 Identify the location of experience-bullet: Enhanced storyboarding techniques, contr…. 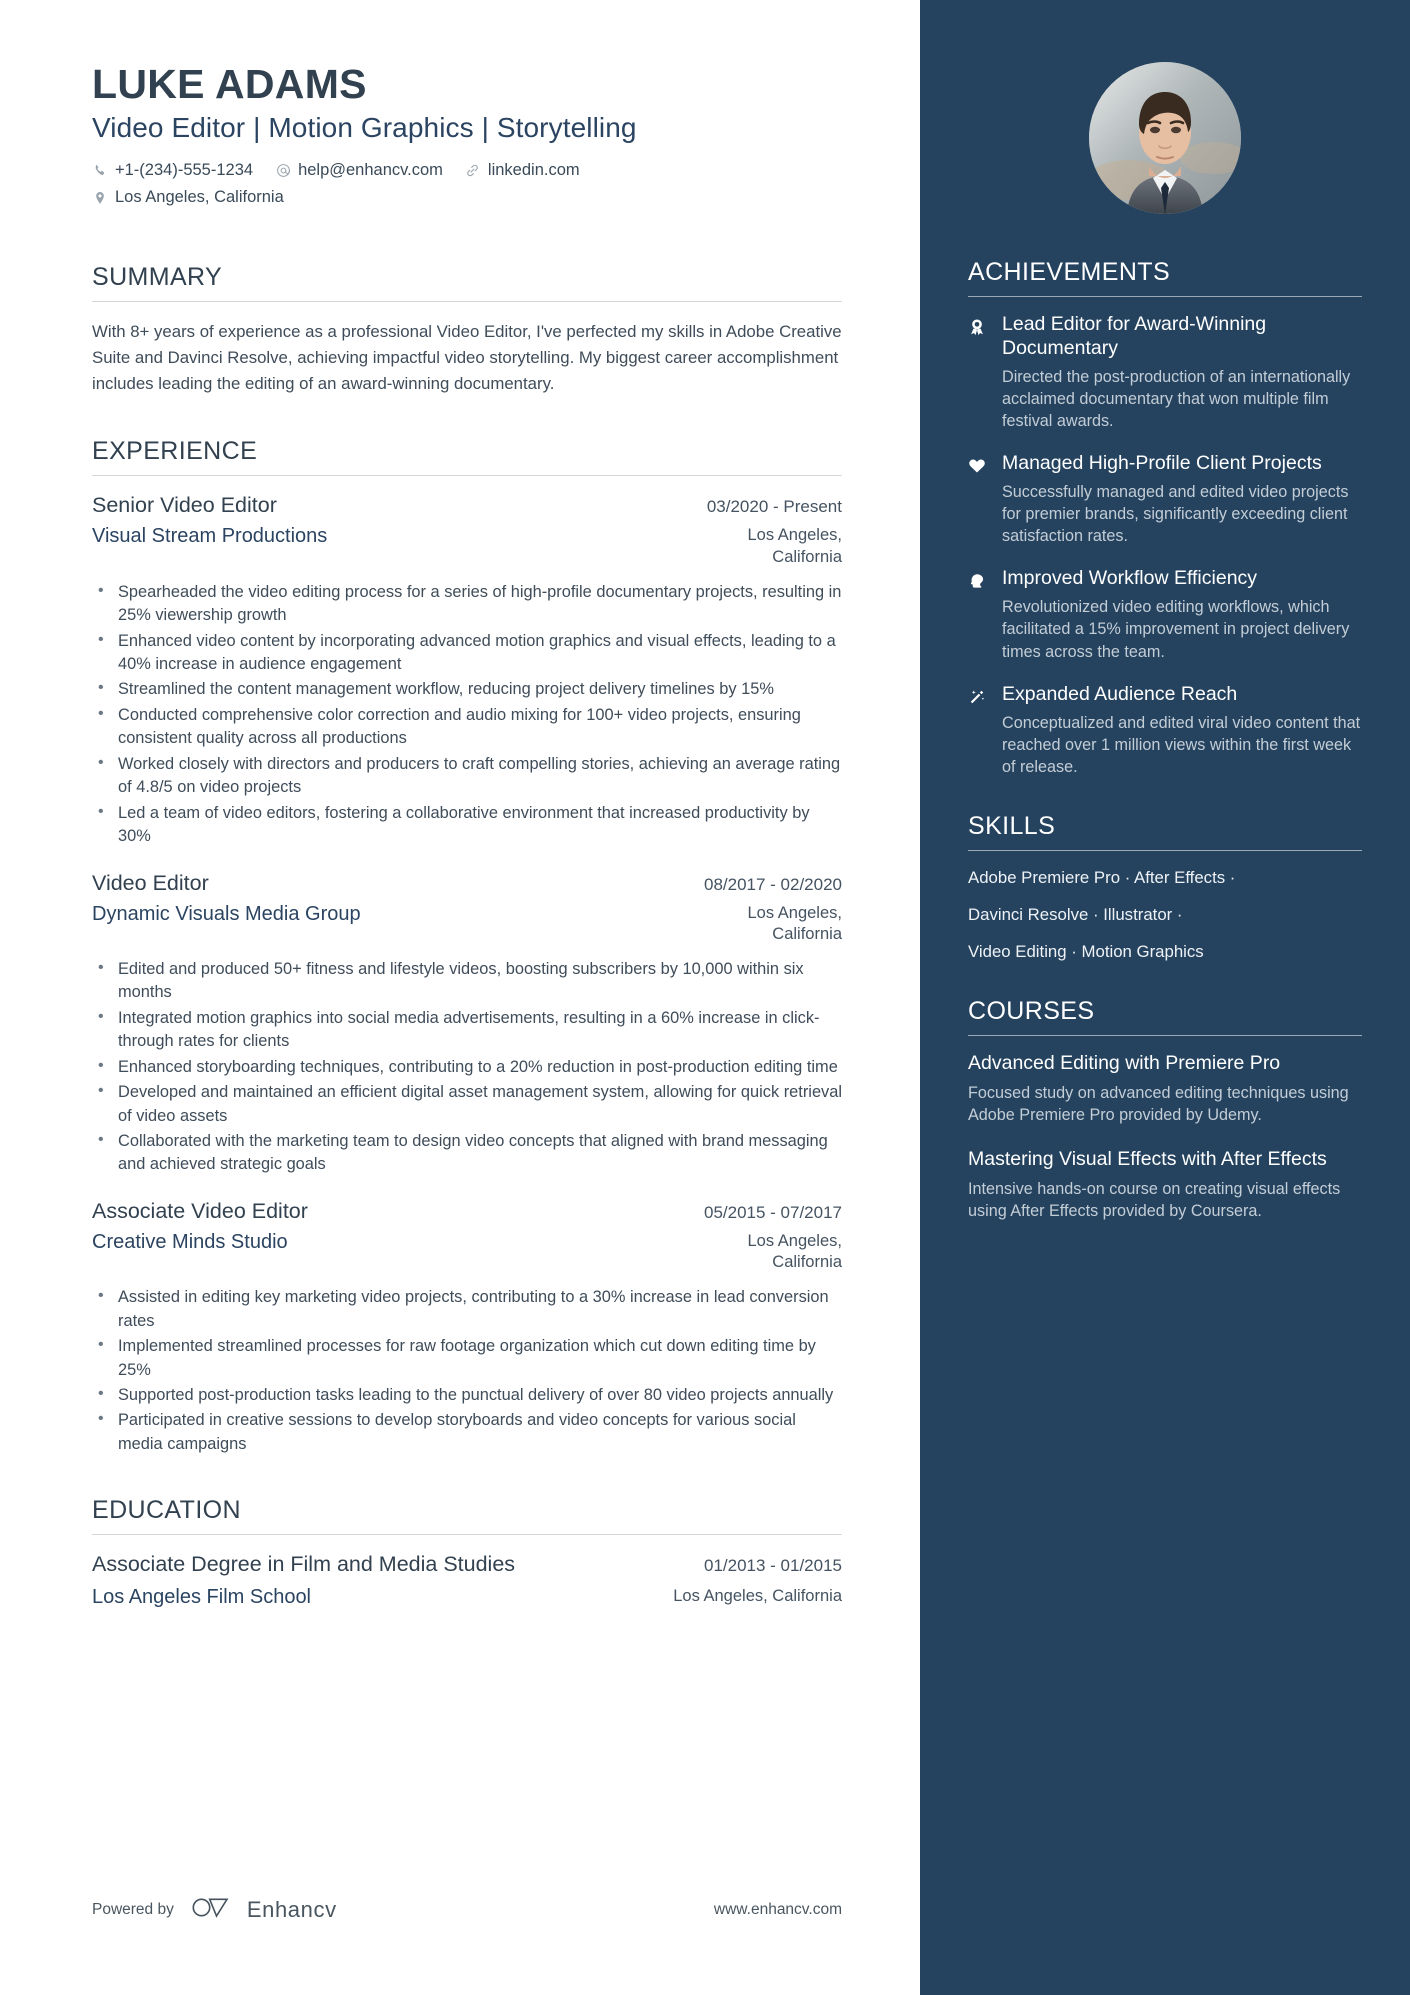
(467, 1067).